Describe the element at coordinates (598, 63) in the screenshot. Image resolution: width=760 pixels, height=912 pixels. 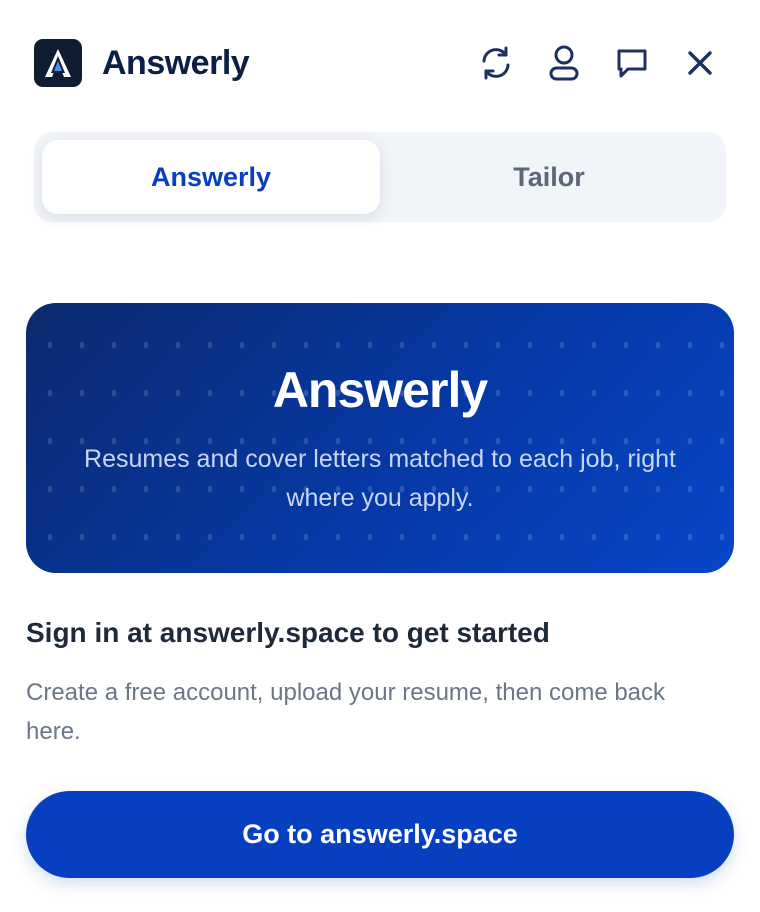
I see `header-actions` at that location.